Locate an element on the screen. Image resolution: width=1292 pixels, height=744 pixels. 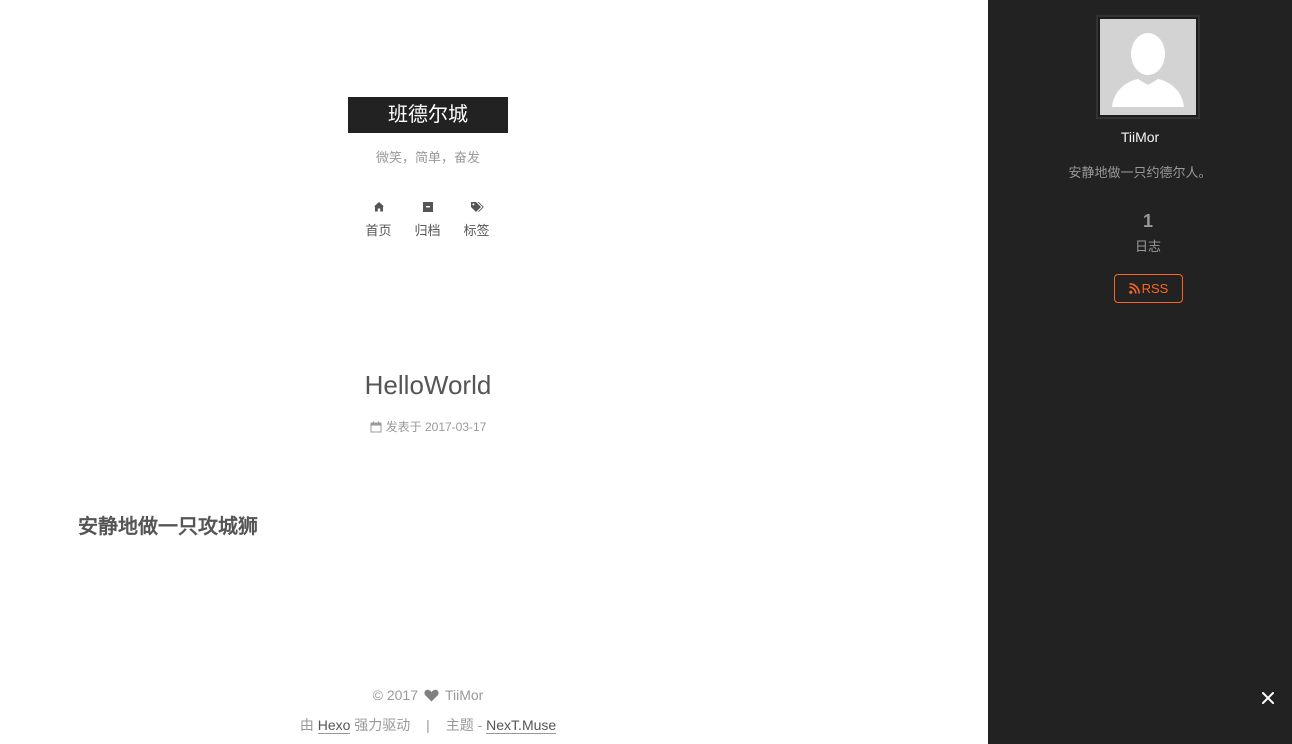
default-avatar-icon is located at coordinates (1148, 67).